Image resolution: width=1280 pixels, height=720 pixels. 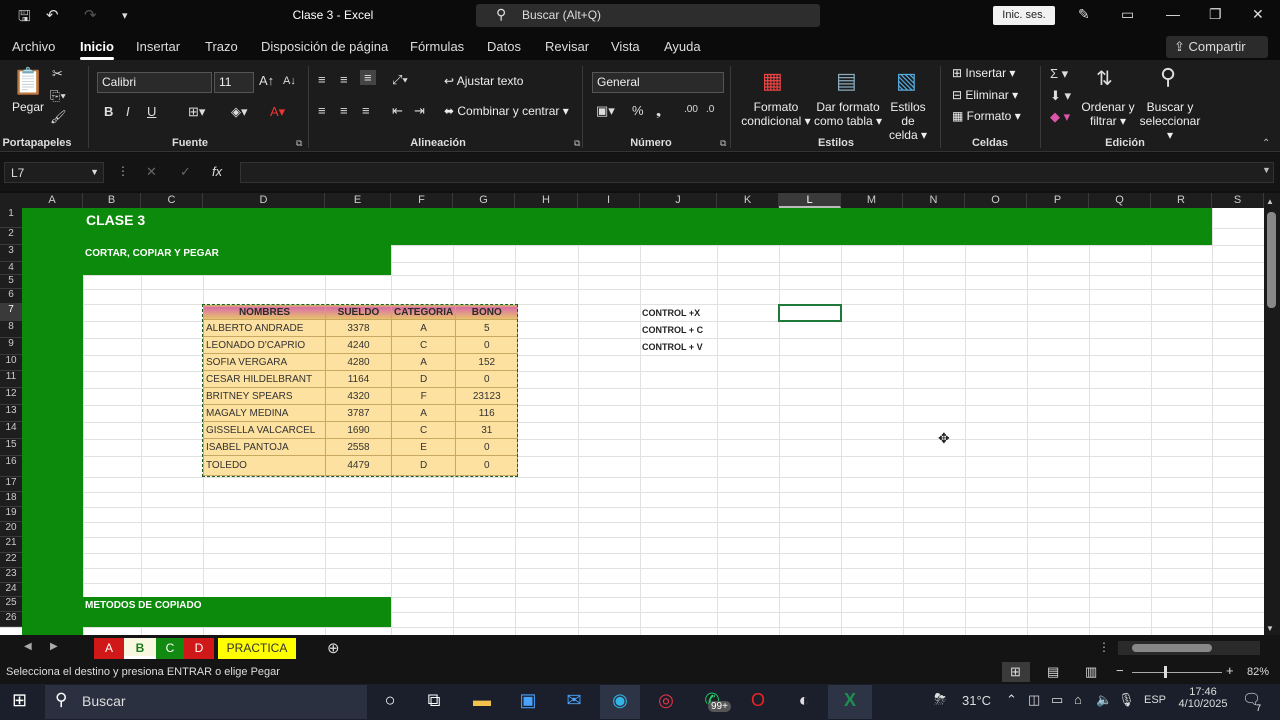 I want to click on search-box: ⚲ Buscar (Alt+Q), so click(x=648, y=15).